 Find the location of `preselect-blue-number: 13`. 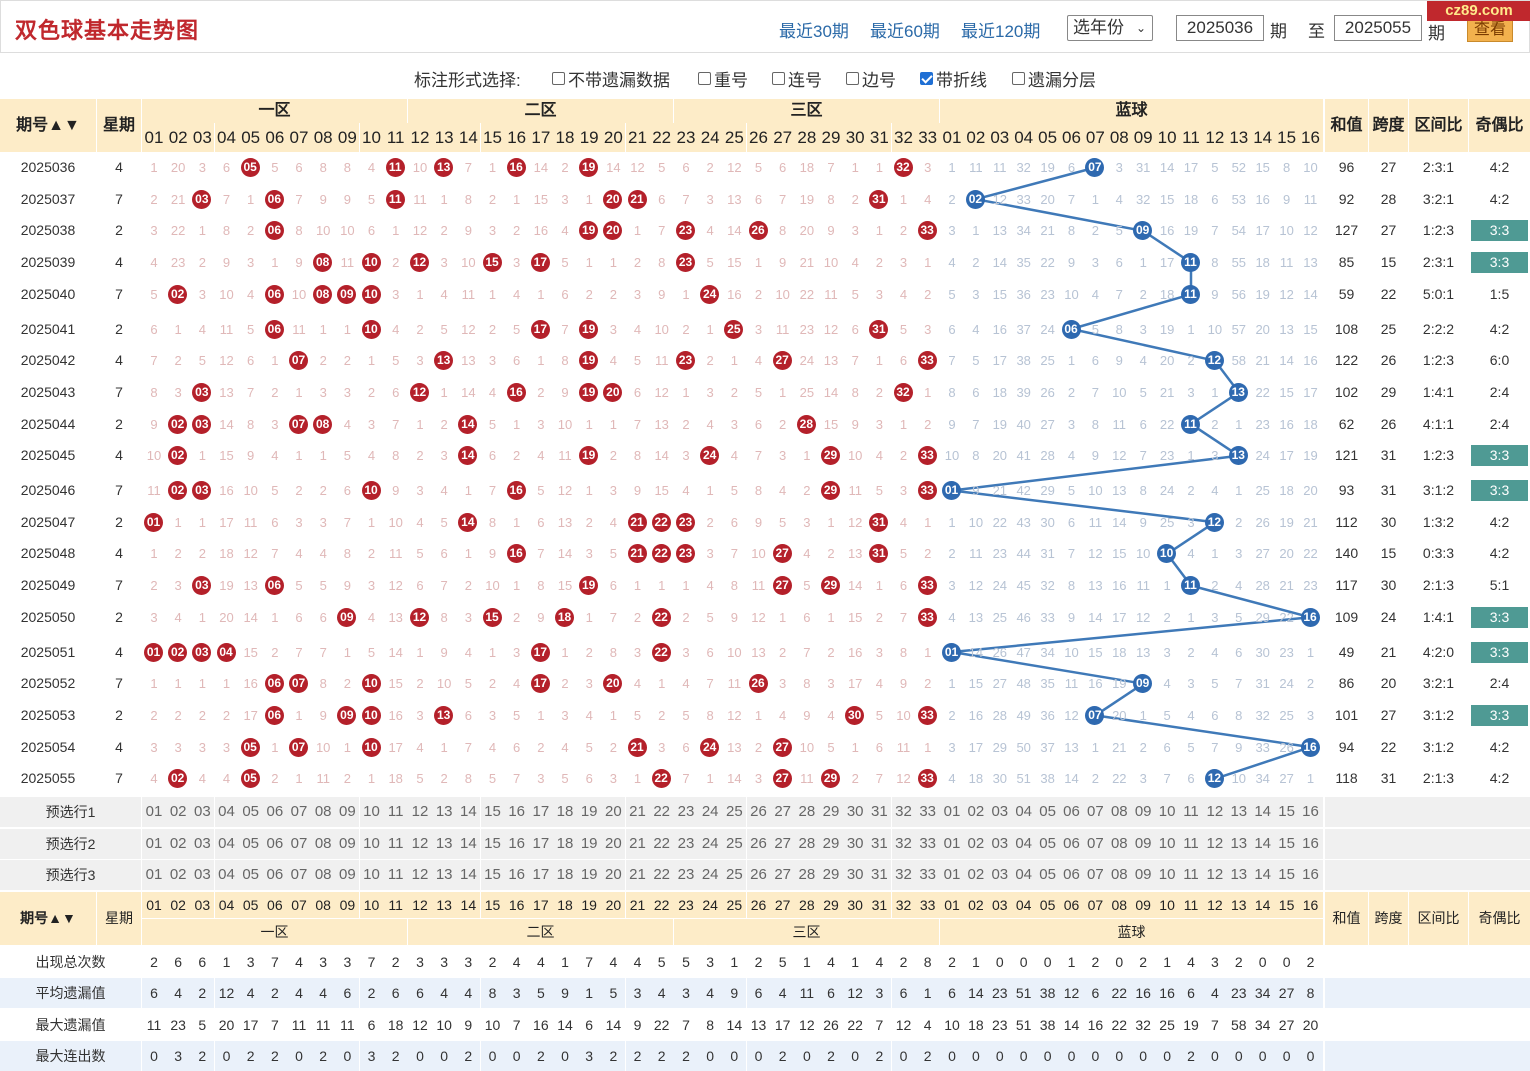

preselect-blue-number: 13 is located at coordinates (1238, 812).